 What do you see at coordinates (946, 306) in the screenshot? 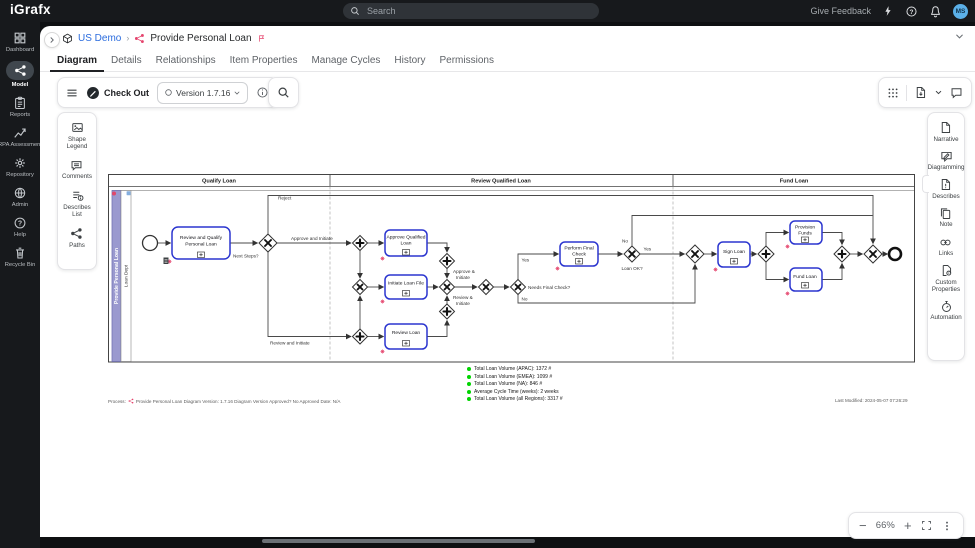
I see `automation-icon` at bounding box center [946, 306].